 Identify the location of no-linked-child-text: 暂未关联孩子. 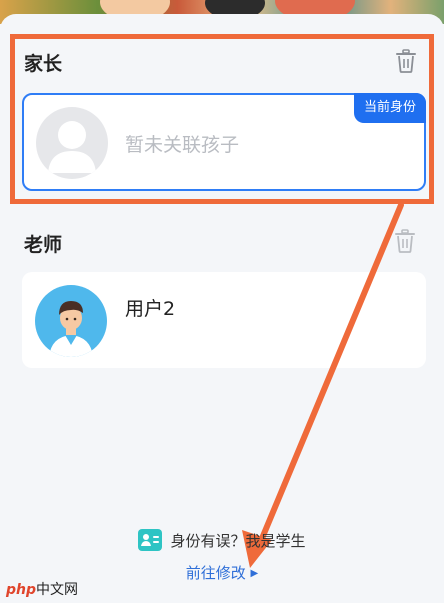
(182, 145).